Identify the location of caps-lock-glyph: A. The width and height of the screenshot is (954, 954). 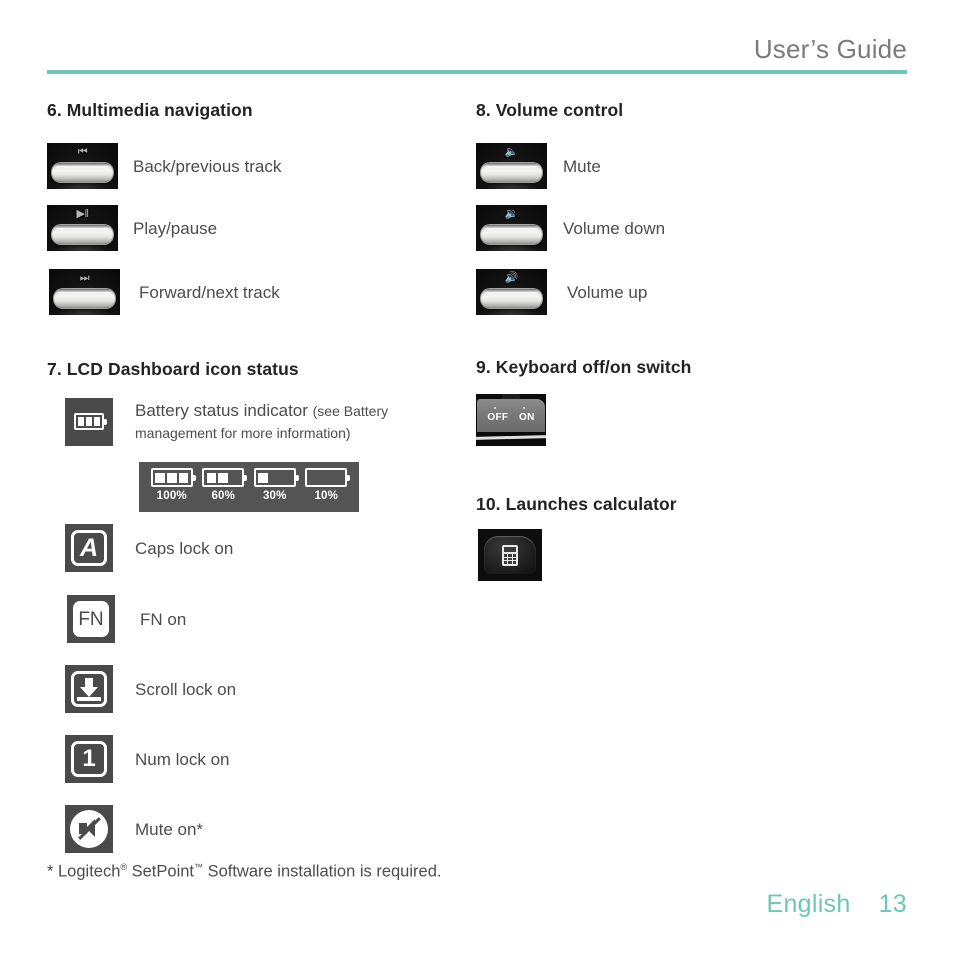
(89, 548).